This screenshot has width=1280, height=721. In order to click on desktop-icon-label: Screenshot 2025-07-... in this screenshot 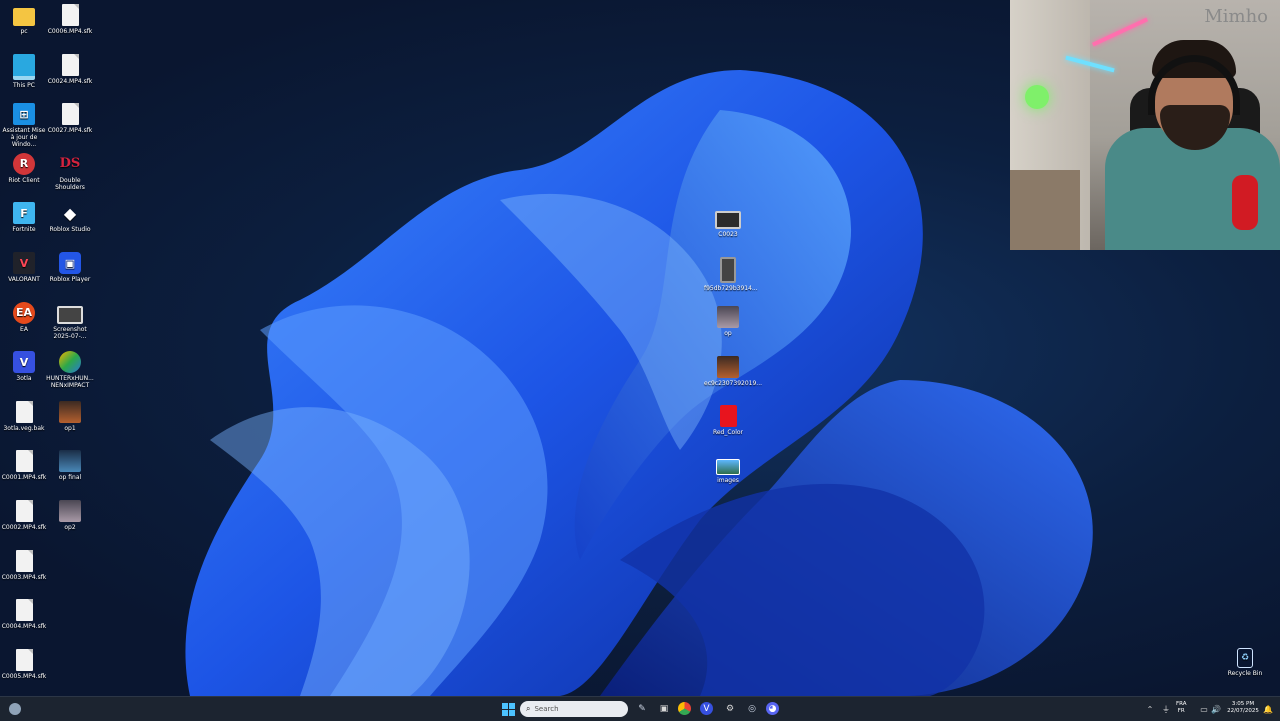, I will do `click(70, 332)`.